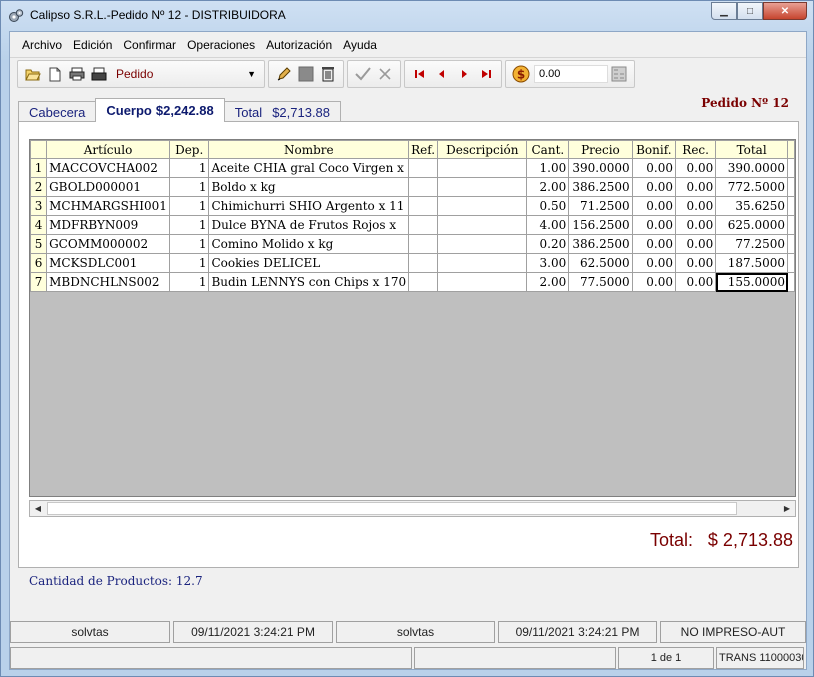 The image size is (814, 677). What do you see at coordinates (724, 11) in the screenshot?
I see `minimize-button: ▁` at bounding box center [724, 11].